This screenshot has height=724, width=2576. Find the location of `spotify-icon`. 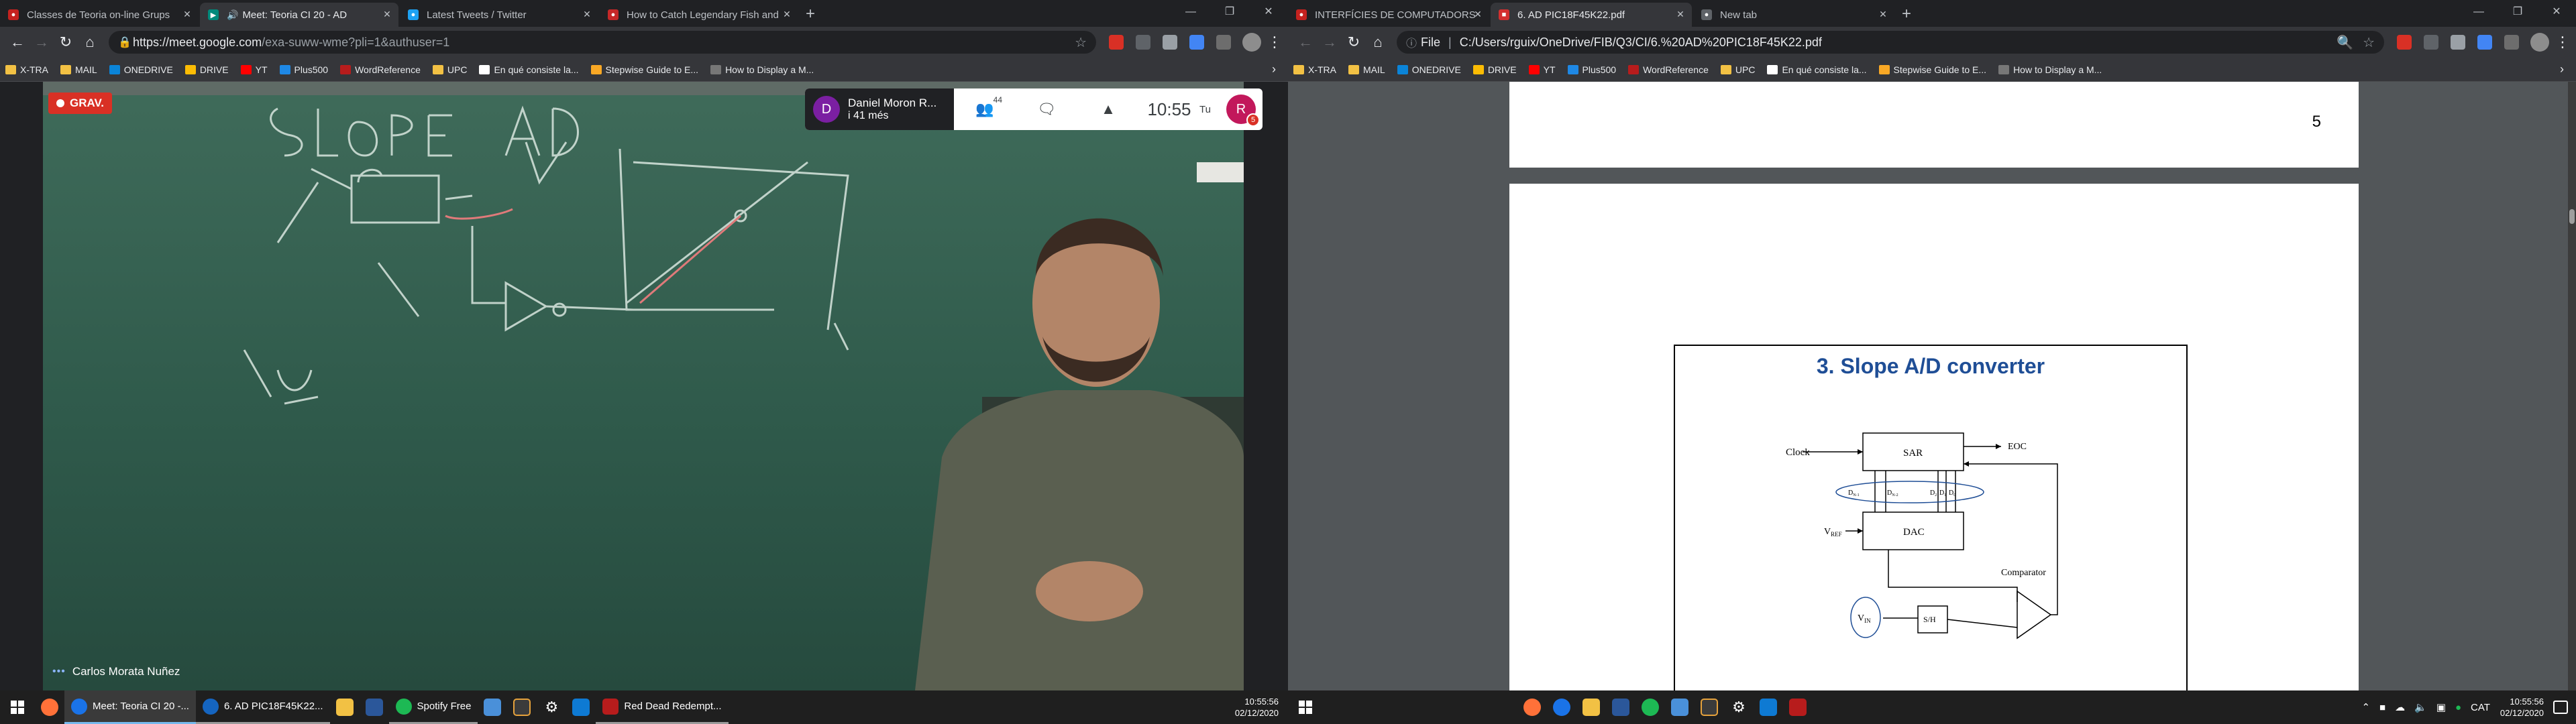

spotify-icon is located at coordinates (1650, 707).